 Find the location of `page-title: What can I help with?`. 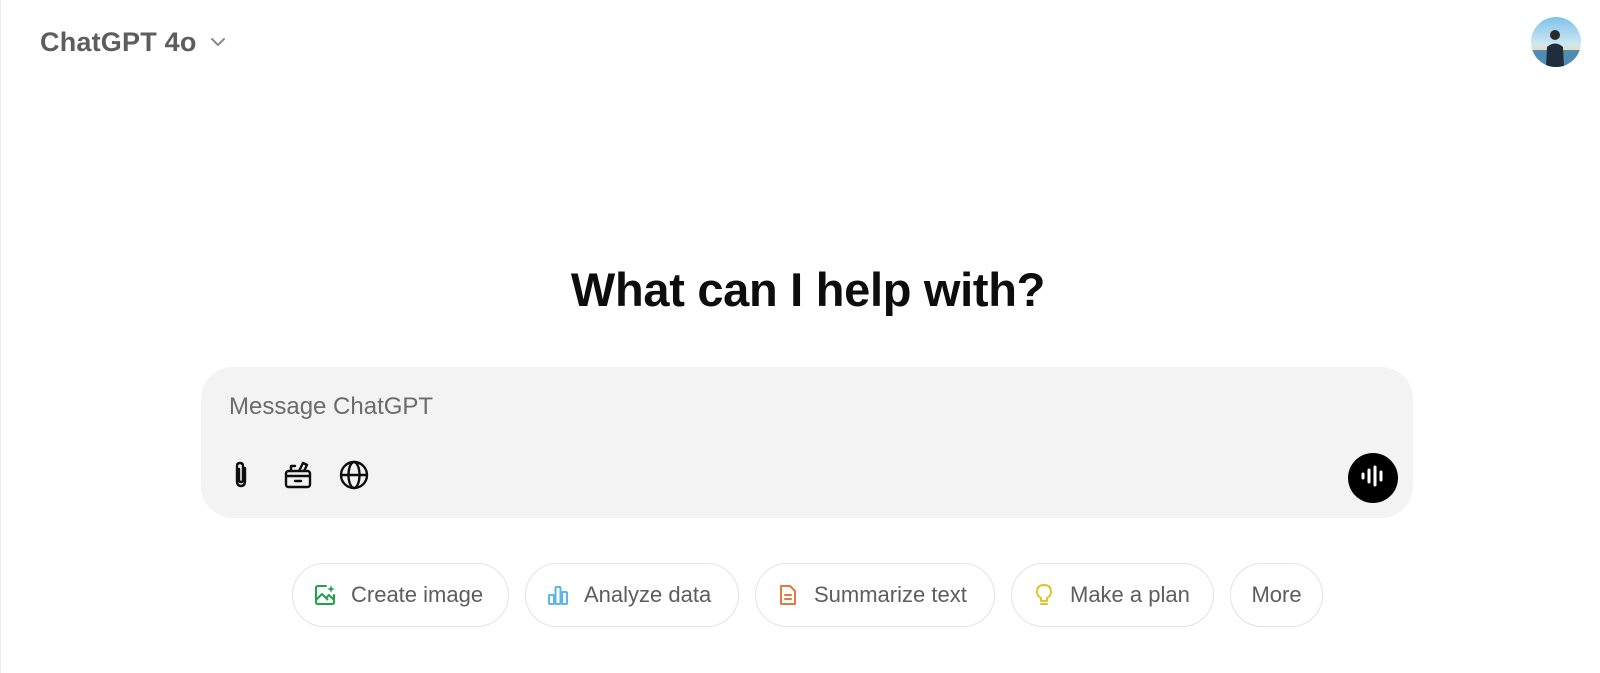

page-title: What can I help with? is located at coordinates (808, 289).